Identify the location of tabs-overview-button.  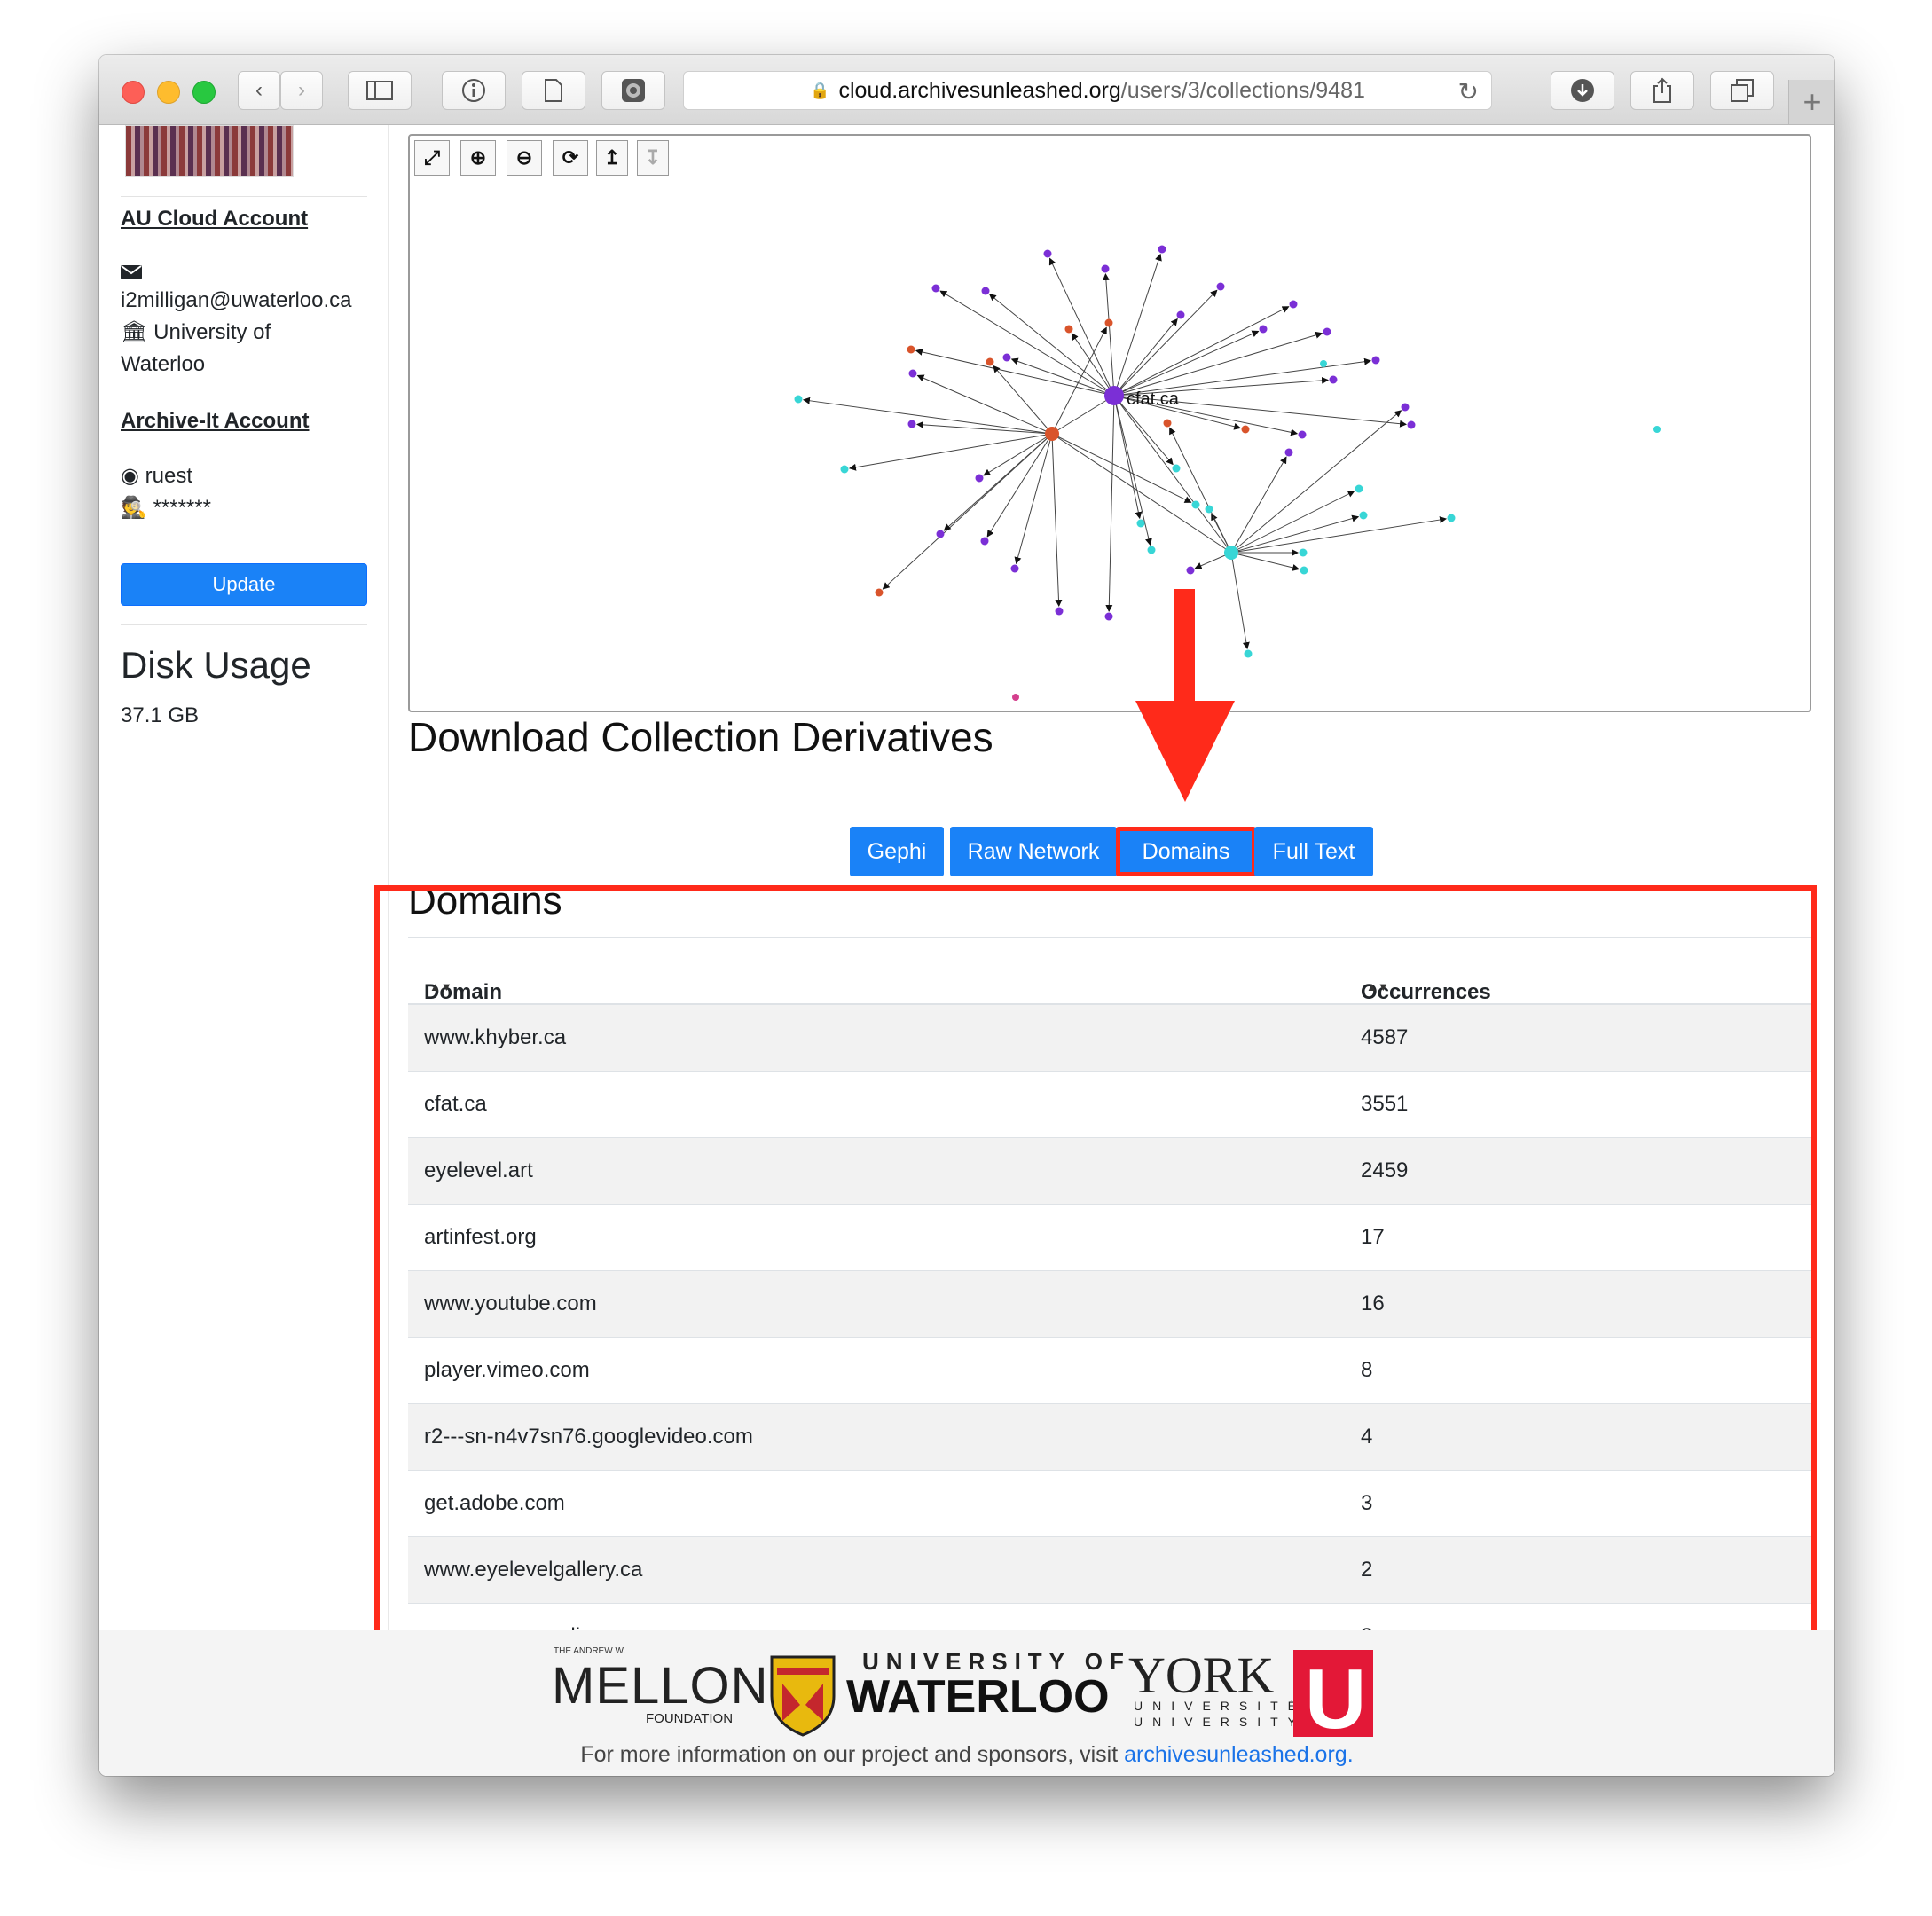
(1742, 90).